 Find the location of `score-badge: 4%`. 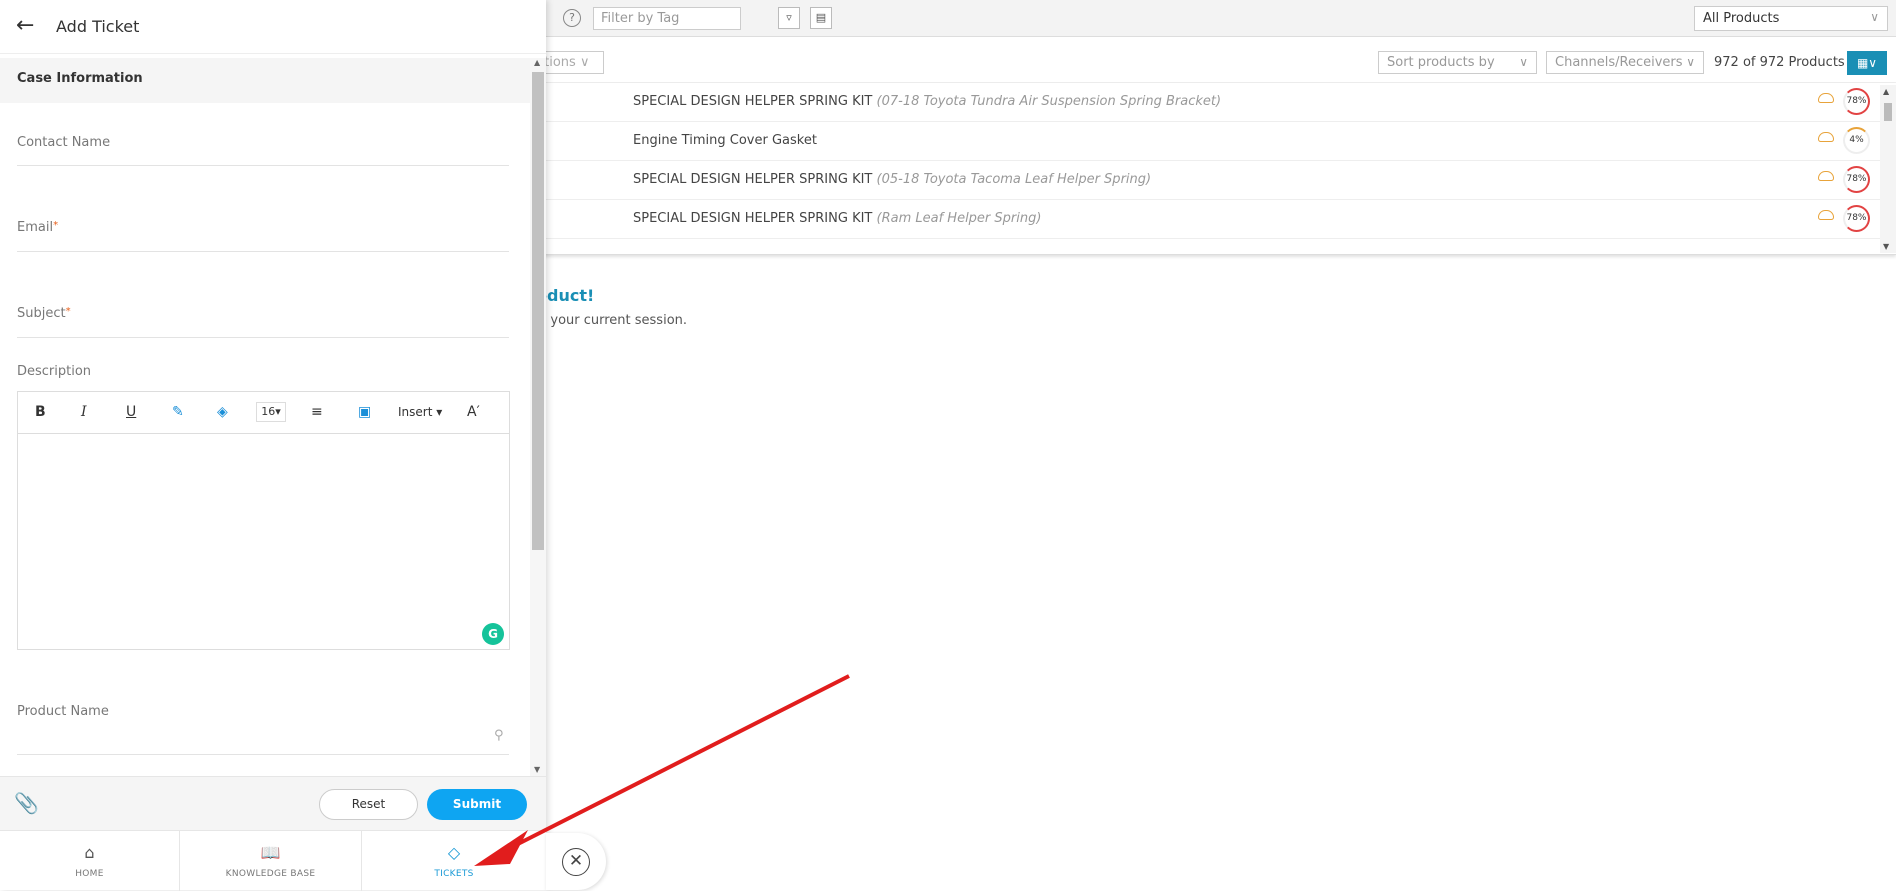

score-badge: 4% is located at coordinates (1856, 140).